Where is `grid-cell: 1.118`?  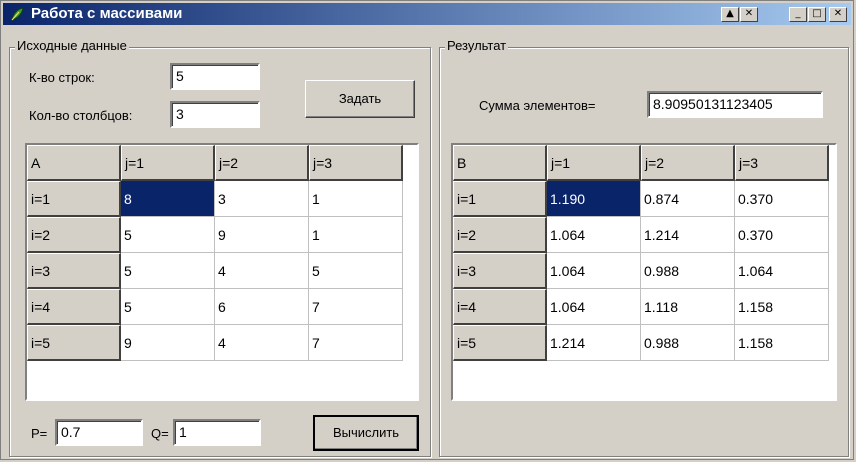 grid-cell: 1.118 is located at coordinates (688, 307).